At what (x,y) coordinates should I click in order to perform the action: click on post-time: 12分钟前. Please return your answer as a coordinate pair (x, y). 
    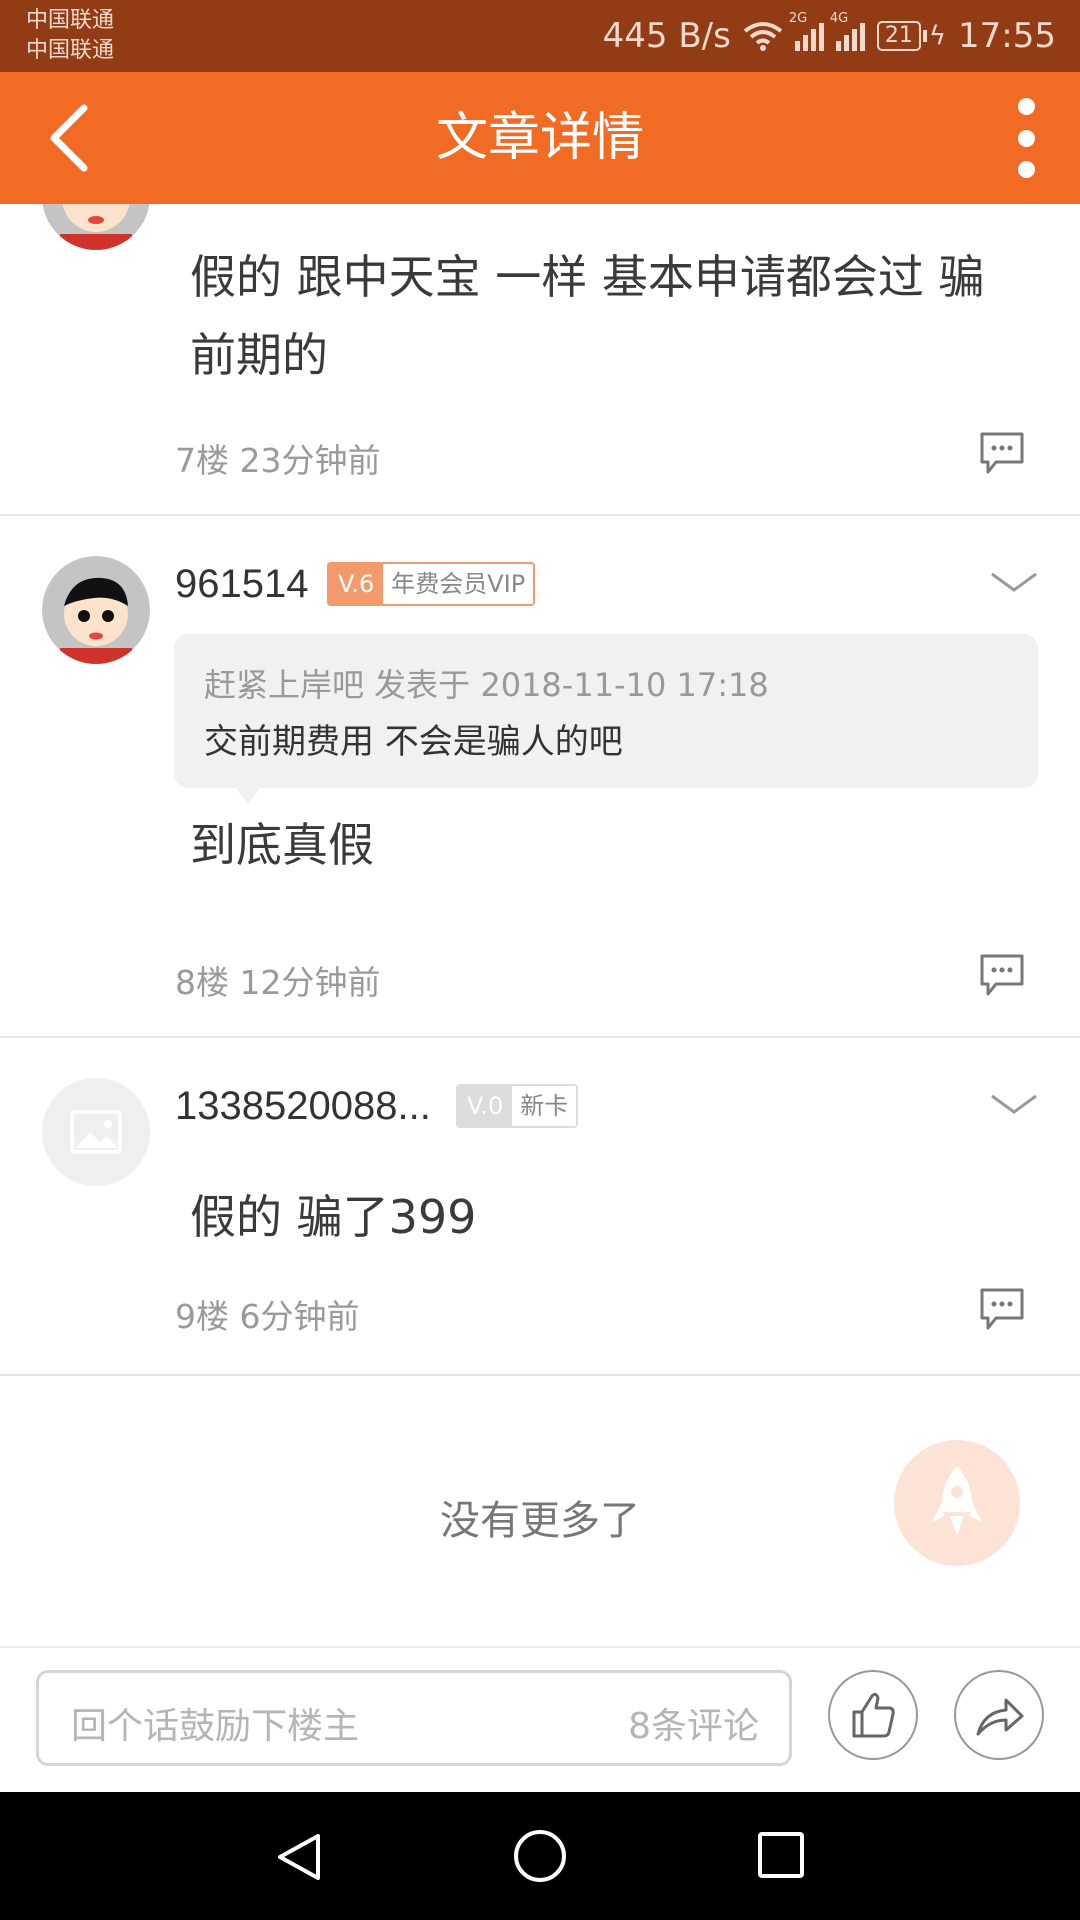
    Looking at the image, I should click on (310, 982).